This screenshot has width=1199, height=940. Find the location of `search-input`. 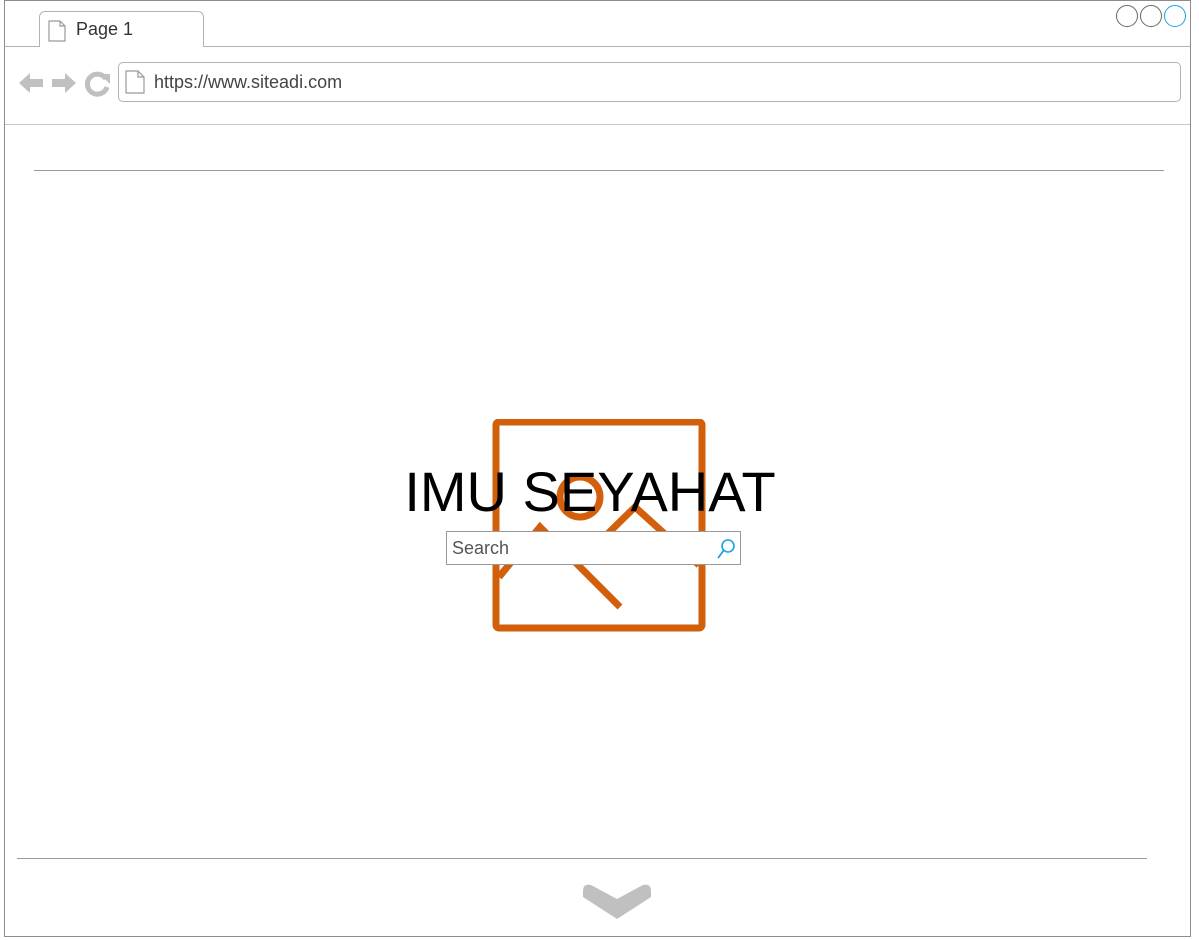

search-input is located at coordinates (579, 548).